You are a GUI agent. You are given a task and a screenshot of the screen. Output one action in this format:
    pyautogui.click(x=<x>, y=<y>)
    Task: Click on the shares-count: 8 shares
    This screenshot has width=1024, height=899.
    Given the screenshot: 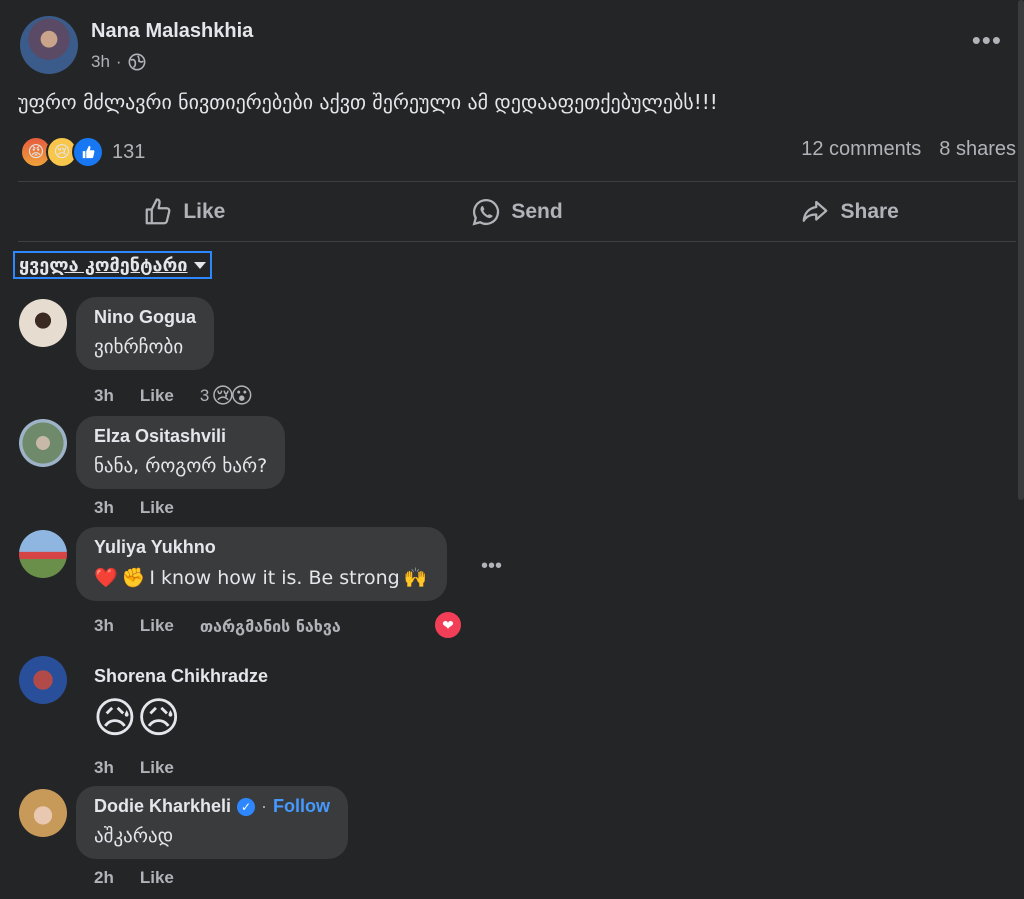 What is the action you would take?
    pyautogui.click(x=977, y=149)
    